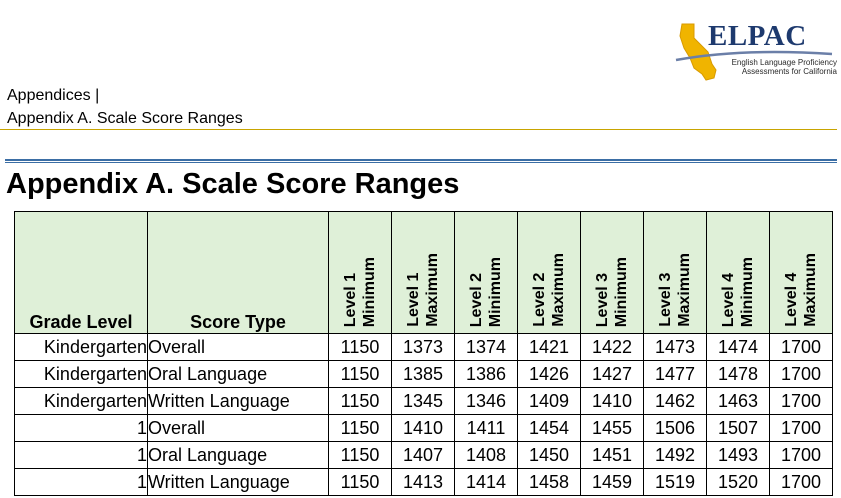  What do you see at coordinates (549, 428) in the screenshot?
I see `score-value-cell: 1454` at bounding box center [549, 428].